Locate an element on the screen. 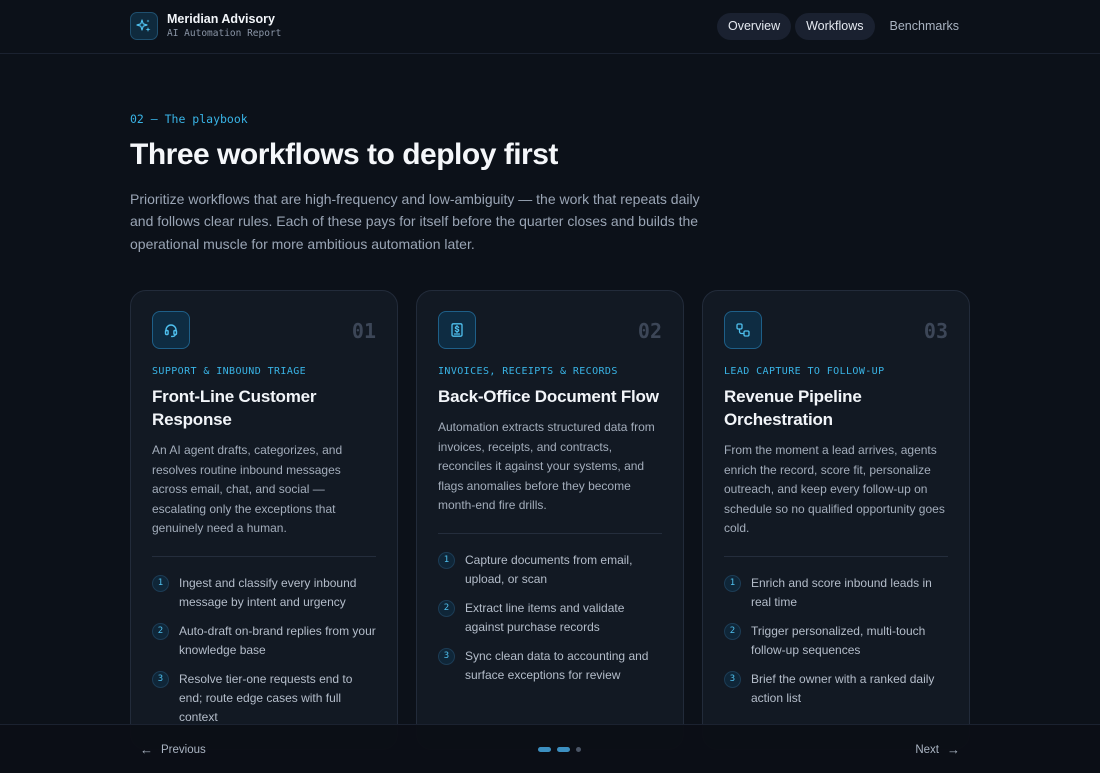 This screenshot has width=1100, height=773. arrow-left-icon: ← is located at coordinates (146, 749).